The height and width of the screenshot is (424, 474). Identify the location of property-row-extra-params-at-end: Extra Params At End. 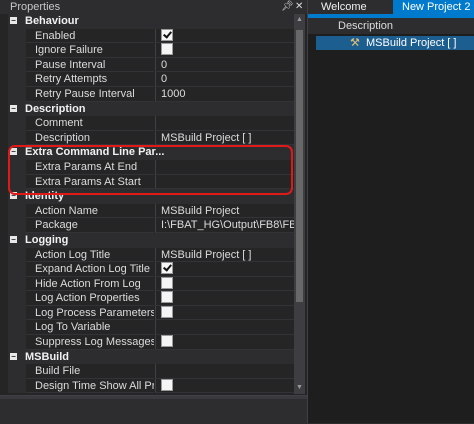
(151, 167).